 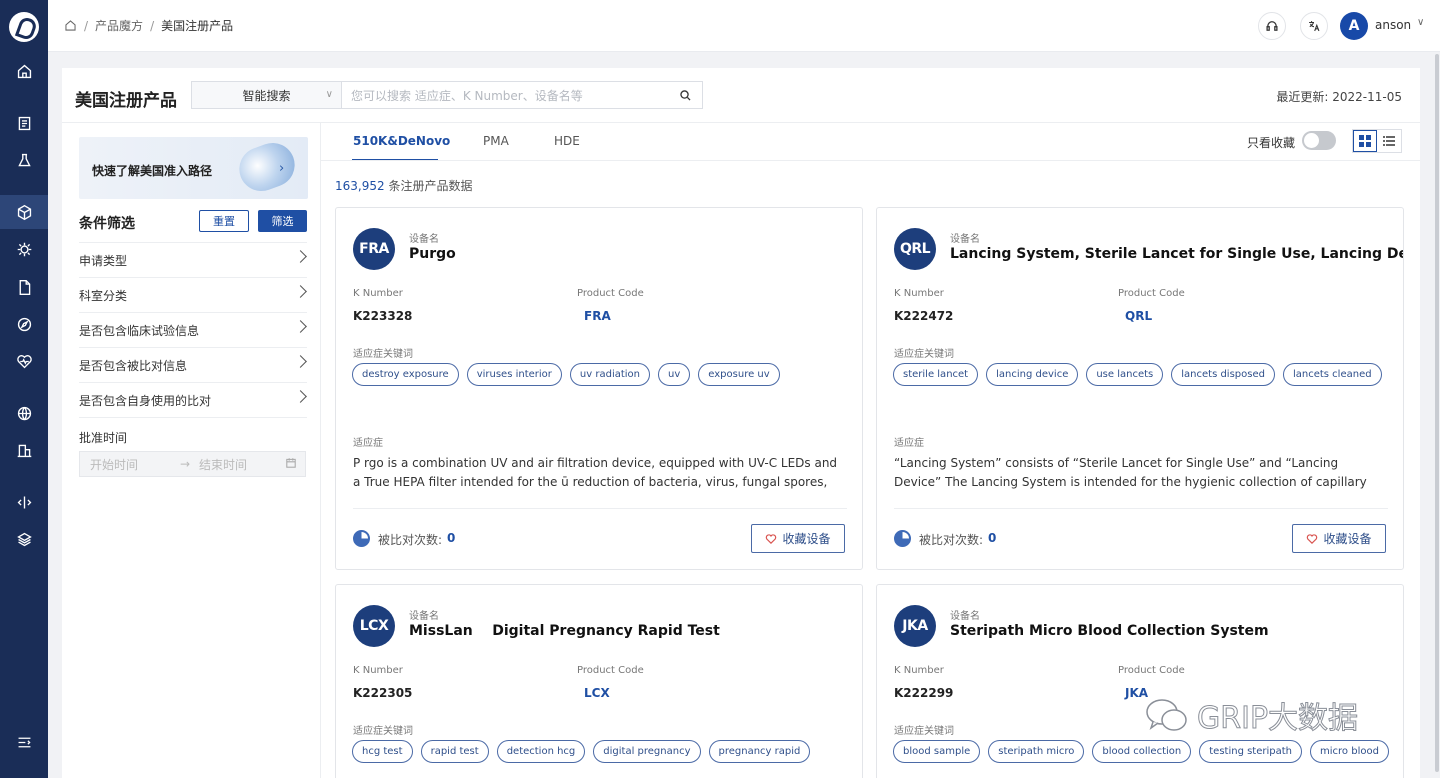 What do you see at coordinates (193, 294) in the screenshot?
I see `filter-item-department: 科室分类` at bounding box center [193, 294].